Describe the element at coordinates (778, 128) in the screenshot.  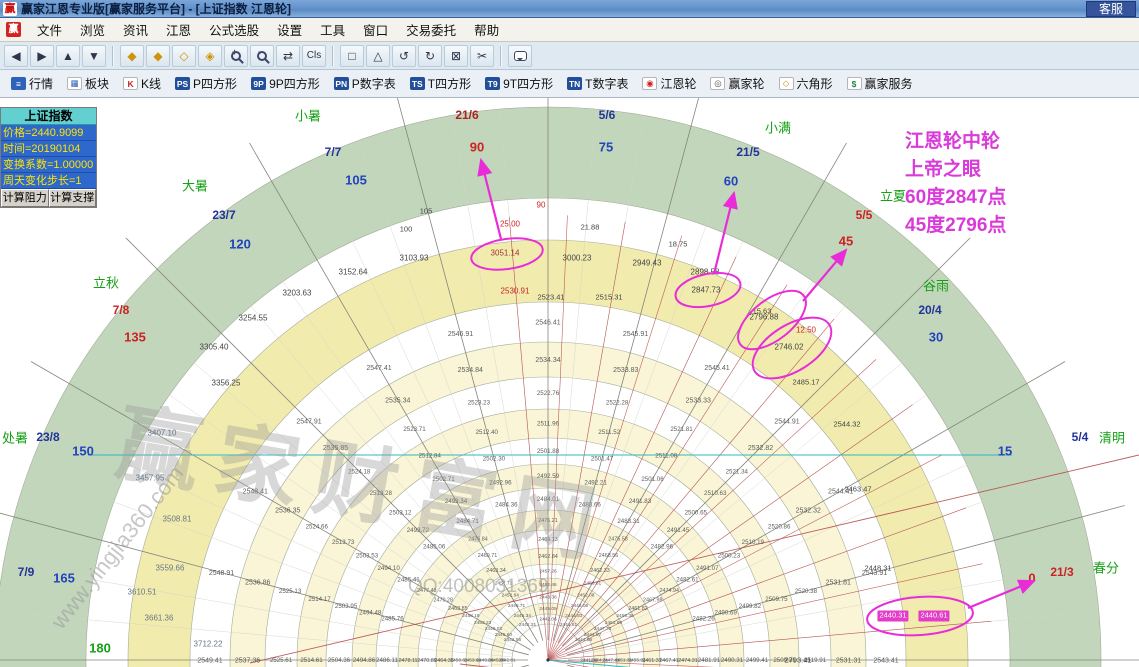
I see `solar-term-label: 小满` at that location.